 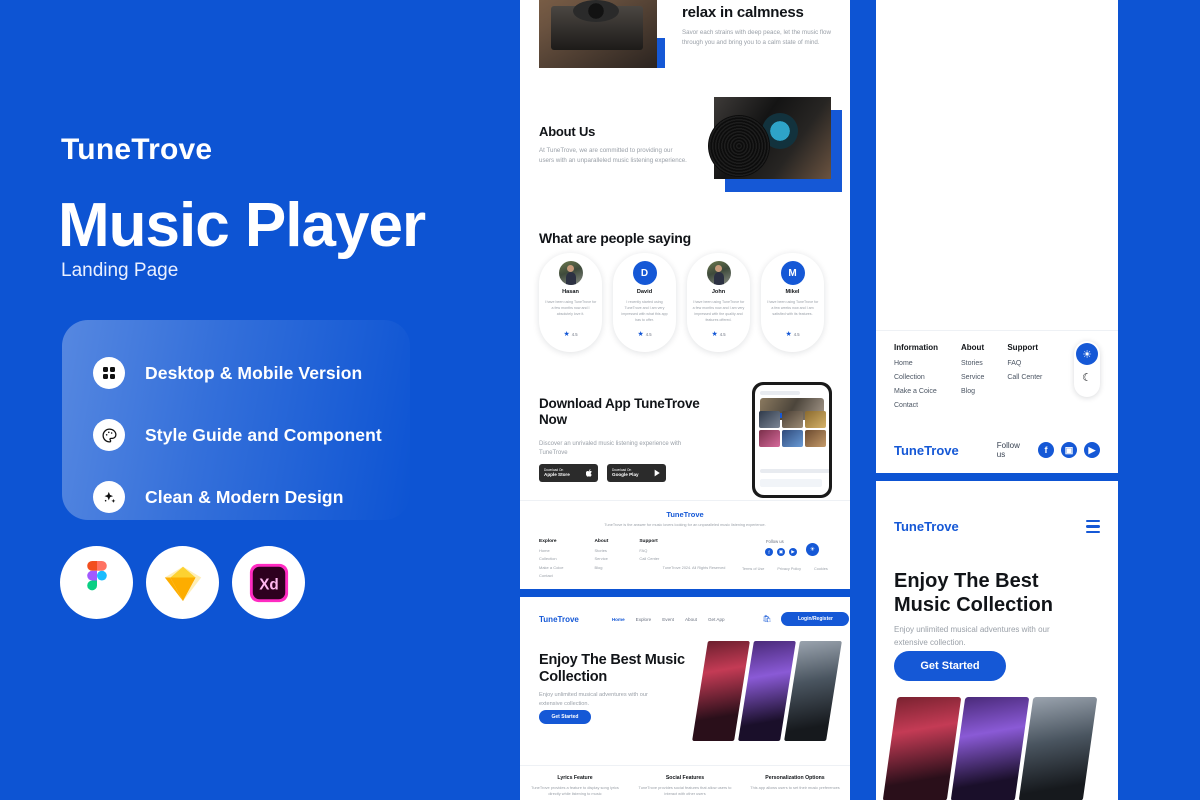 What do you see at coordinates (973, 593) in the screenshot?
I see `mobile-heading: Enjoy The Best Music Collection` at bounding box center [973, 593].